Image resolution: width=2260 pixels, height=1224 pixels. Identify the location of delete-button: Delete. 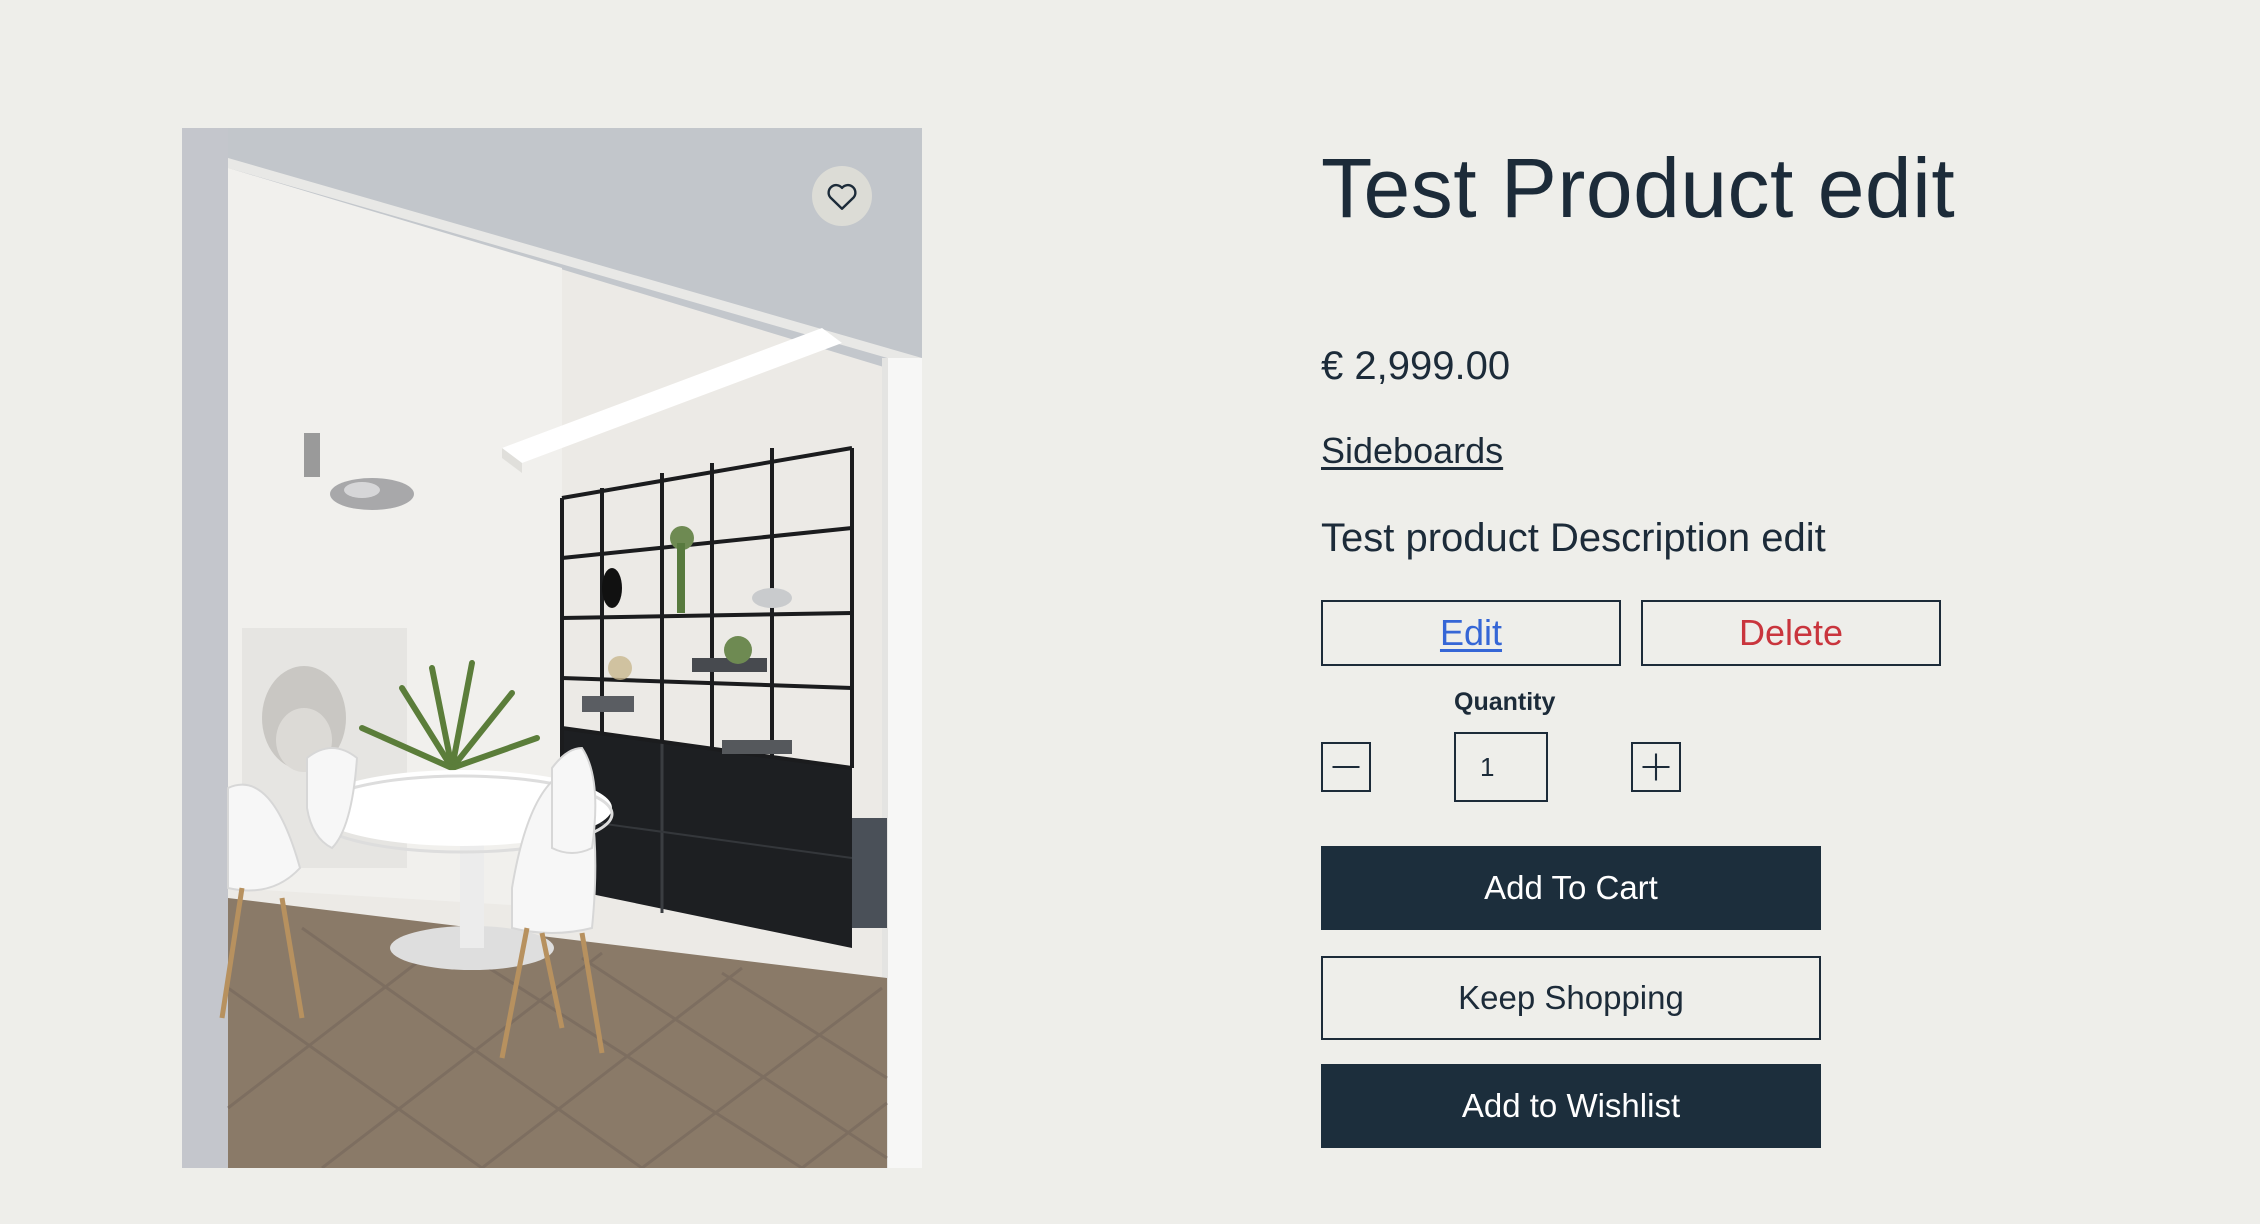
(1791, 633).